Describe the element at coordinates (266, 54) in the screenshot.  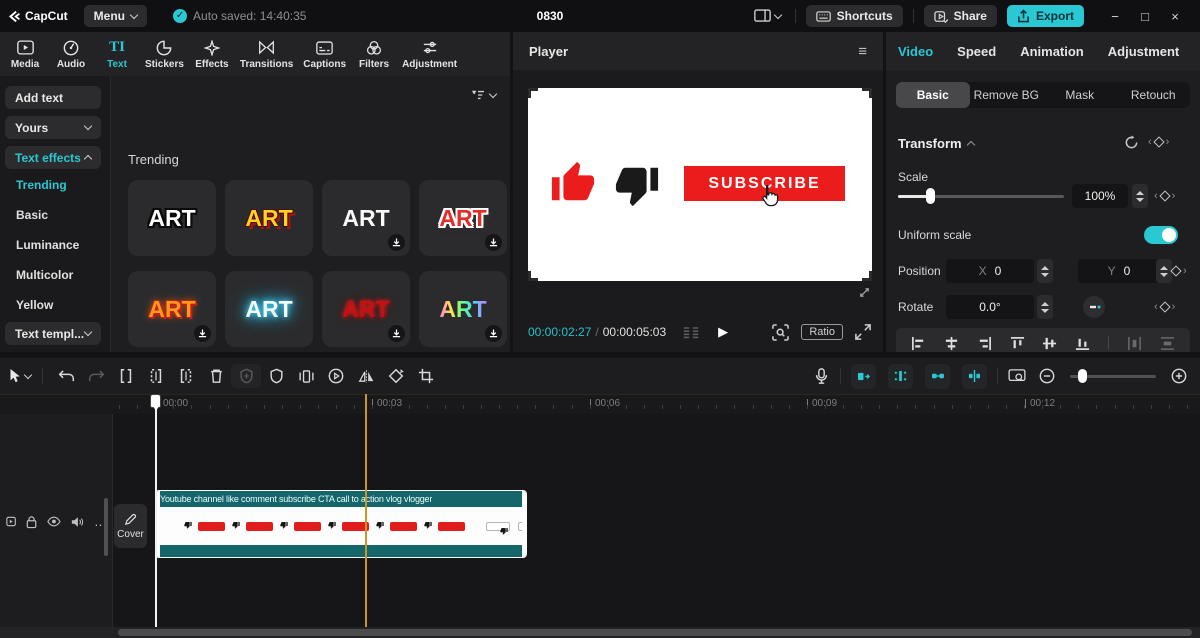
I see `tab-transitions: Transitions` at that location.